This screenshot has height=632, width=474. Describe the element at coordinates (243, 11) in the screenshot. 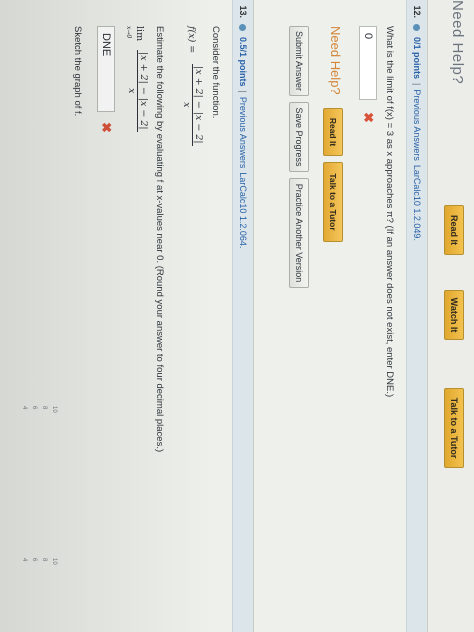

I see `question-number: 13.` at that location.